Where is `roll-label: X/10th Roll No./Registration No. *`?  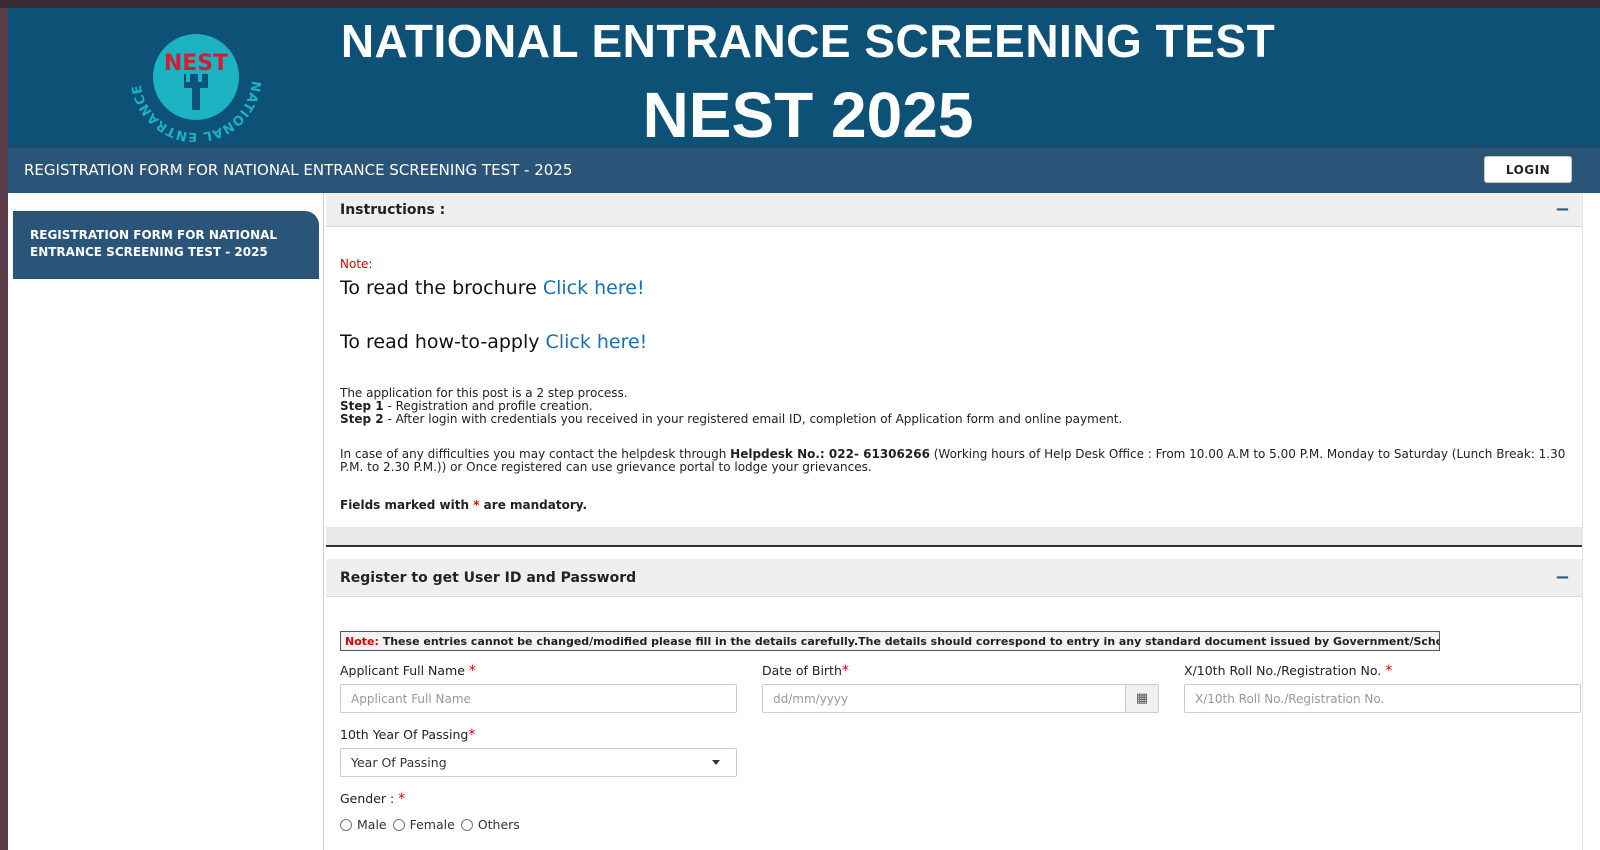 roll-label: X/10th Roll No./Registration No. * is located at coordinates (1288, 671).